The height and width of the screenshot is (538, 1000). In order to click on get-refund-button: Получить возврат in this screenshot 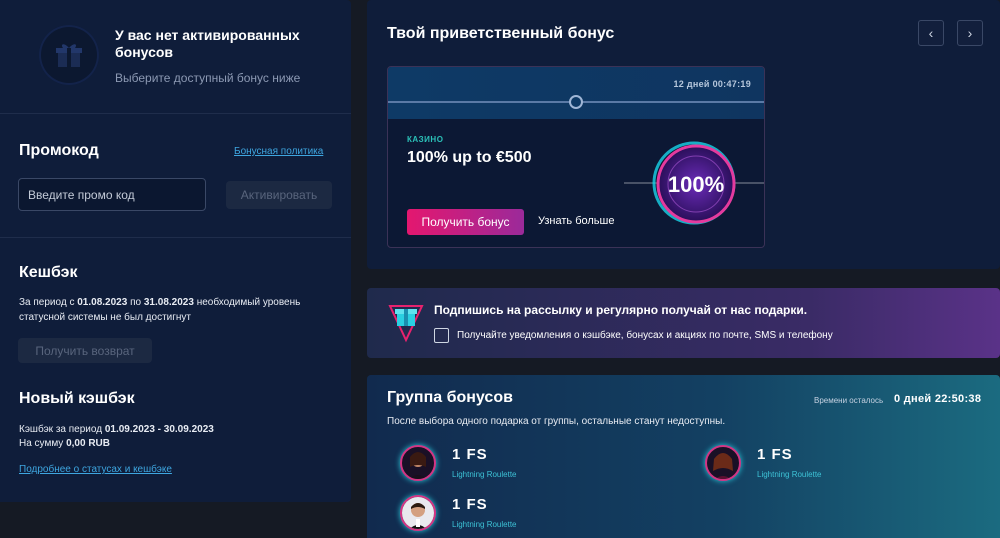, I will do `click(85, 350)`.